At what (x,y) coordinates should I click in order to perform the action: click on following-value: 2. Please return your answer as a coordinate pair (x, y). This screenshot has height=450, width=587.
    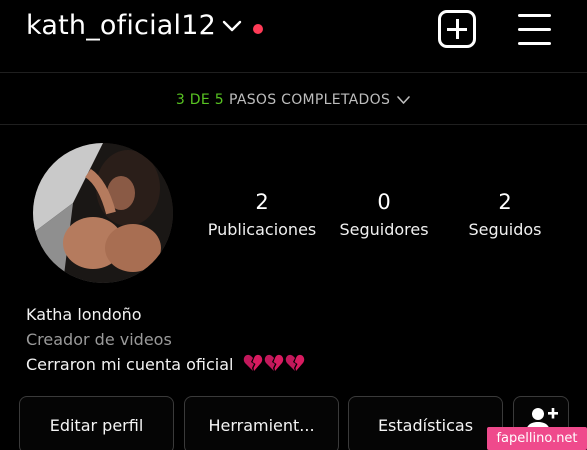
    Looking at the image, I should click on (505, 202).